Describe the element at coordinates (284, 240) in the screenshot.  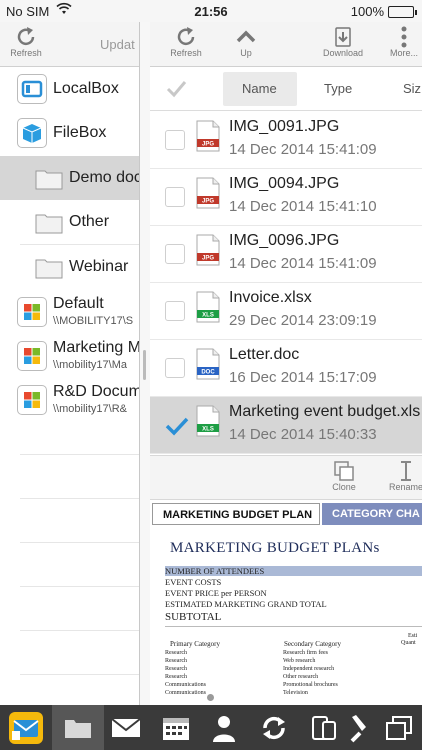
I see `file-name: IMG_0096.JPG` at that location.